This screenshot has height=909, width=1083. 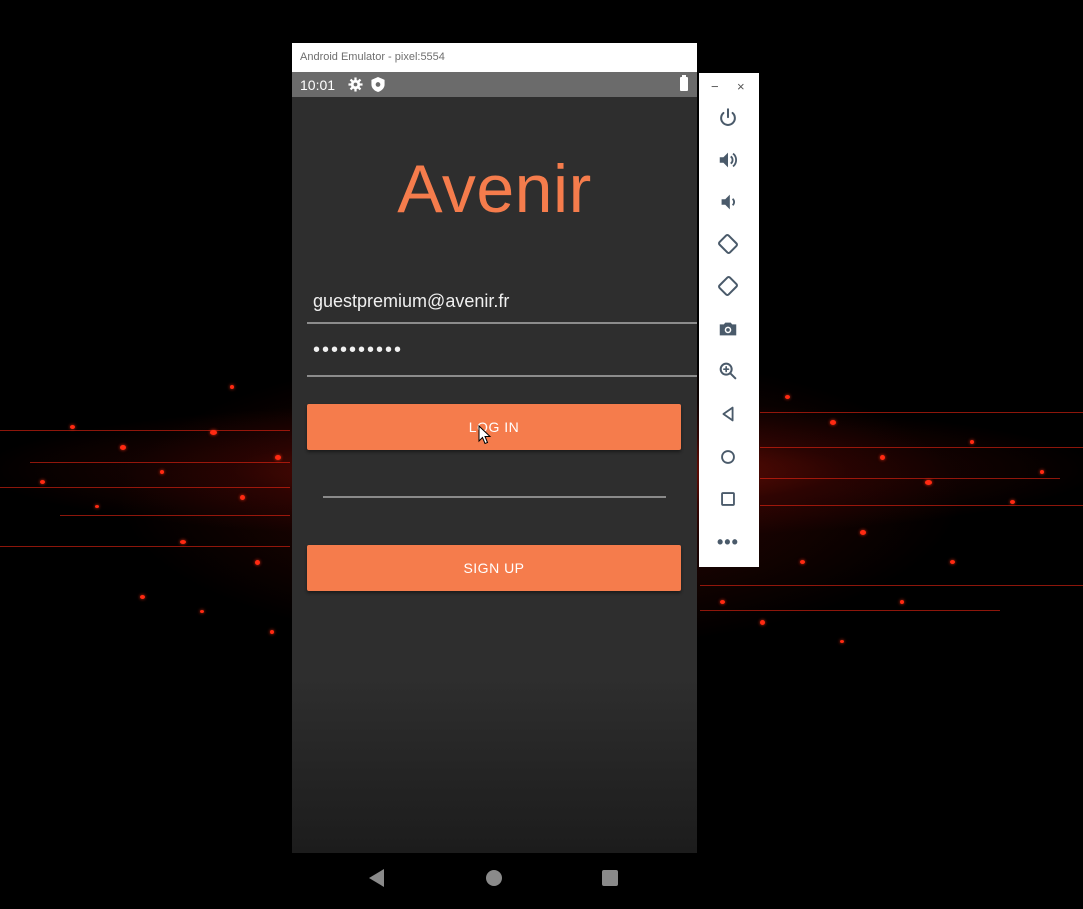 I want to click on nav-home-icon, so click(x=494, y=878).